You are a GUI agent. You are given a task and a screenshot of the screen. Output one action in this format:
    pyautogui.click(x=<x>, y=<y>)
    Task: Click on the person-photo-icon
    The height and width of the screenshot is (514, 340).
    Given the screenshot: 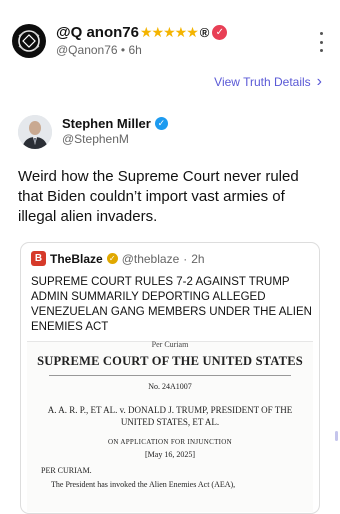 What is the action you would take?
    pyautogui.click(x=35, y=132)
    